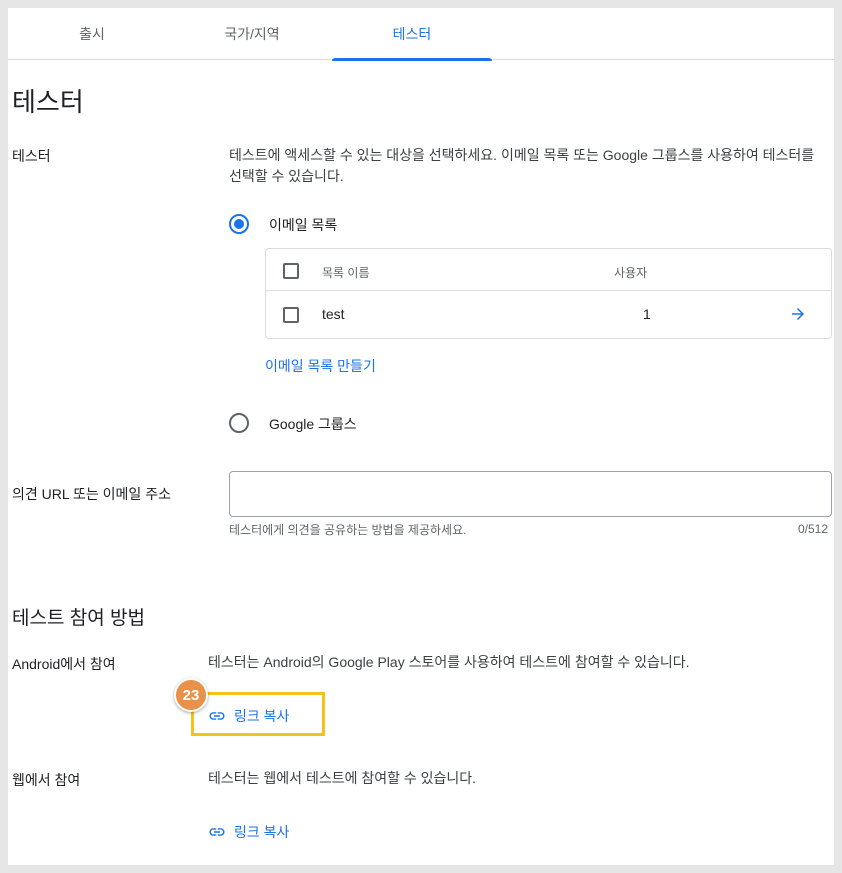 The width and height of the screenshot is (842, 873). What do you see at coordinates (239, 423) in the screenshot?
I see `radio-google-groups` at bounding box center [239, 423].